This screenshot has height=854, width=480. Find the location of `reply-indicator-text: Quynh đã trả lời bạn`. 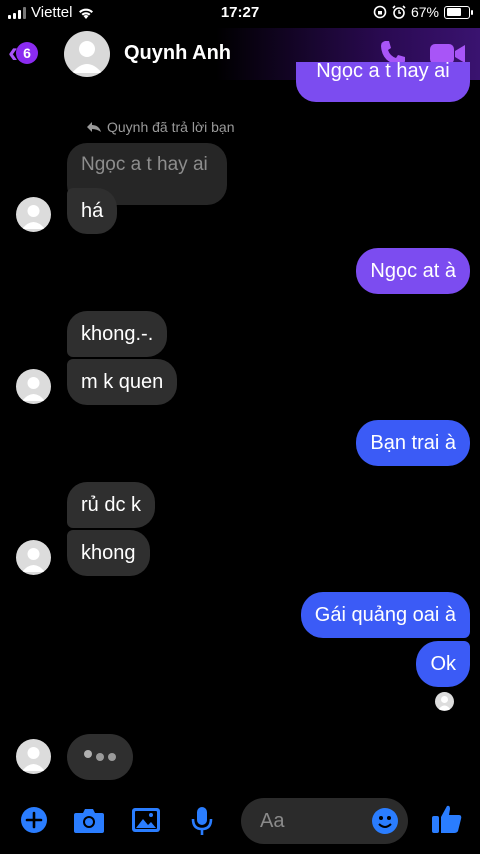

reply-indicator-text: Quynh đã trả lời bạn is located at coordinates (171, 127).